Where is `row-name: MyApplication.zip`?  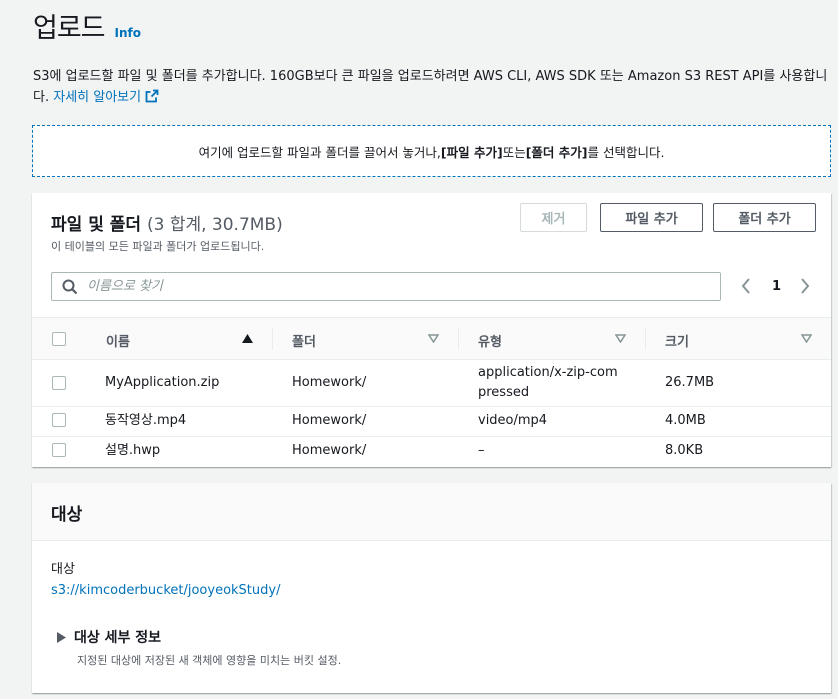 row-name: MyApplication.zip is located at coordinates (162, 382).